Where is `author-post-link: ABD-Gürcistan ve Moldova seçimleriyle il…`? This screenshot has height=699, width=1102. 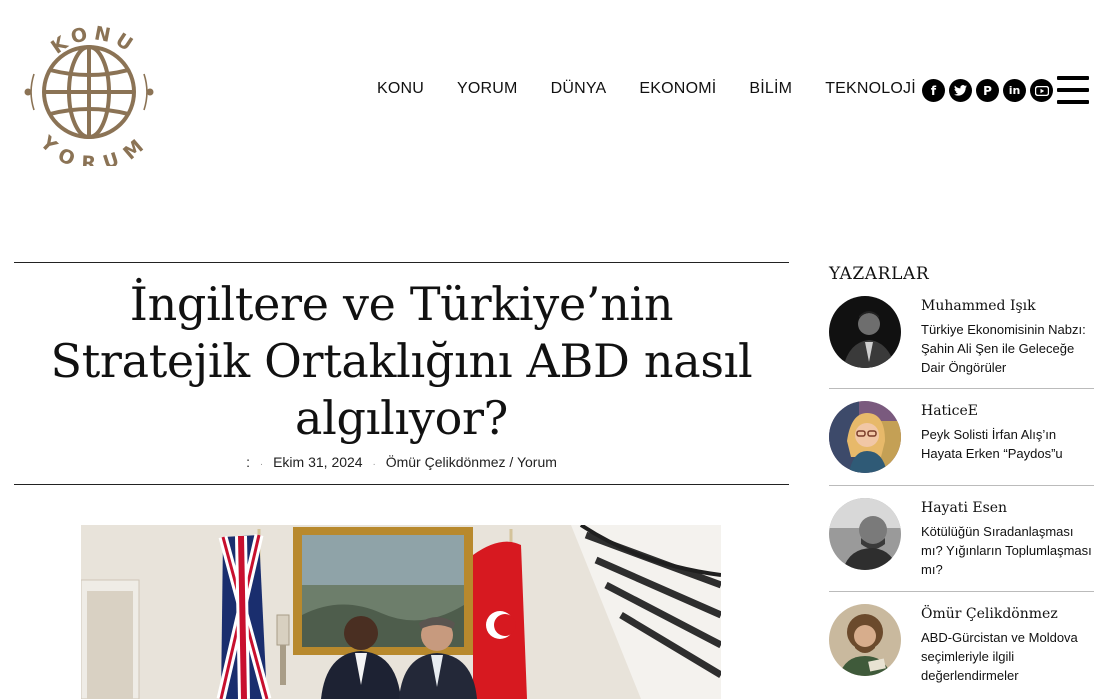
author-post-link: ABD-Gürcistan ve Moldova seçimleriyle il… is located at coordinates (1007, 656).